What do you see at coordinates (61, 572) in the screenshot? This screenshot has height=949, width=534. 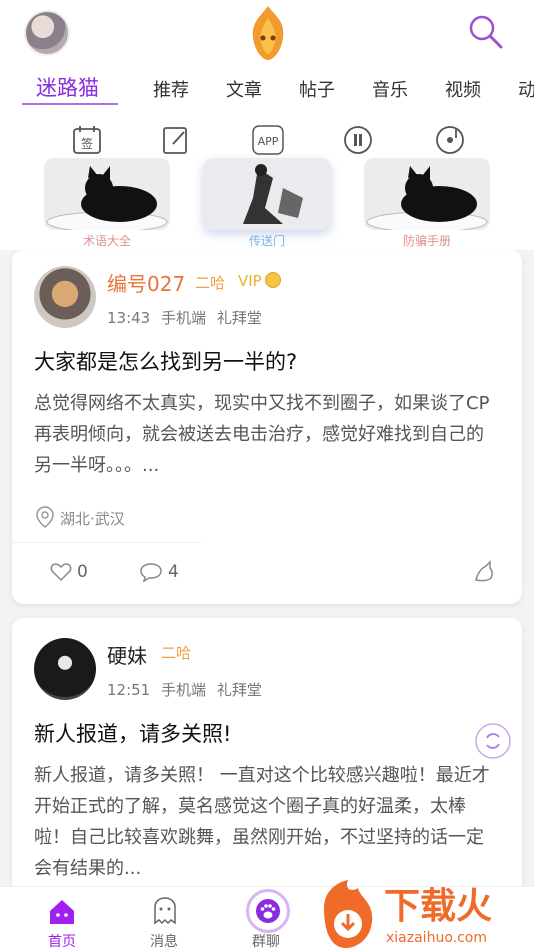 I see `like-heart-icon` at bounding box center [61, 572].